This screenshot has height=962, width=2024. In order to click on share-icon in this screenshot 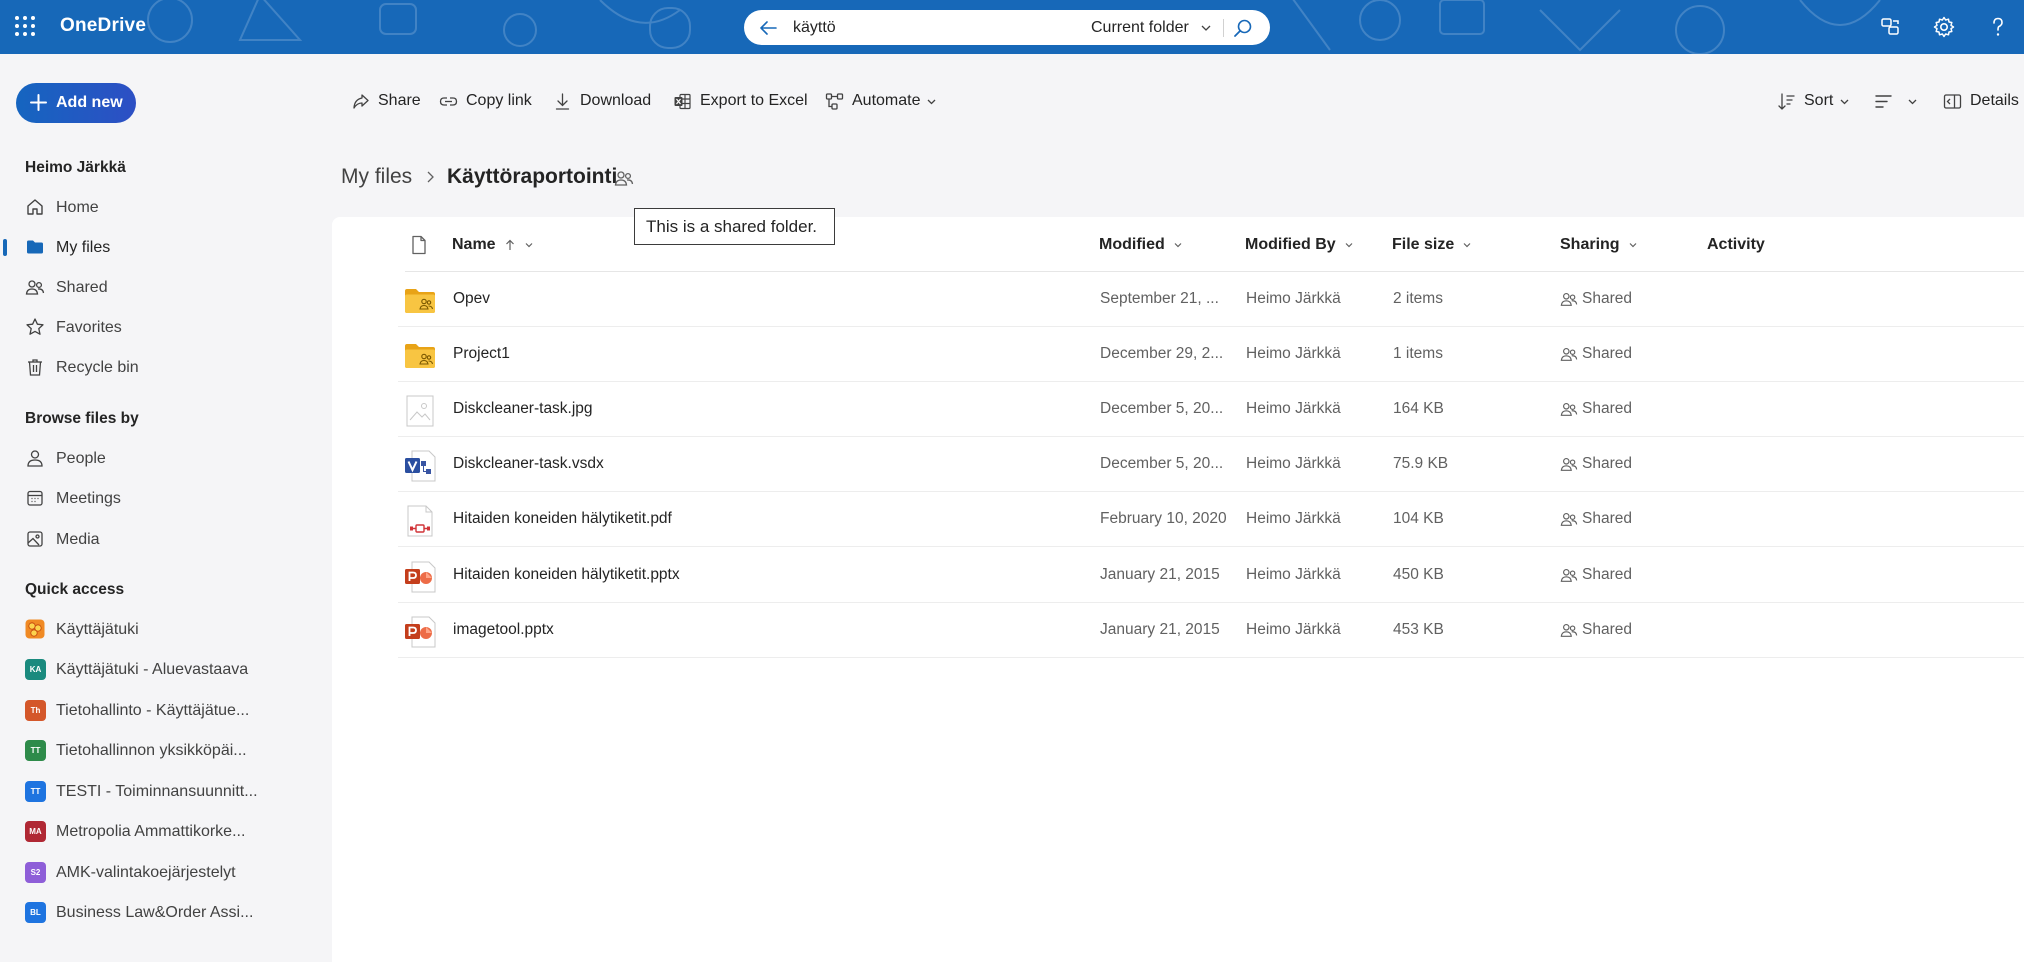, I will do `click(361, 101)`.